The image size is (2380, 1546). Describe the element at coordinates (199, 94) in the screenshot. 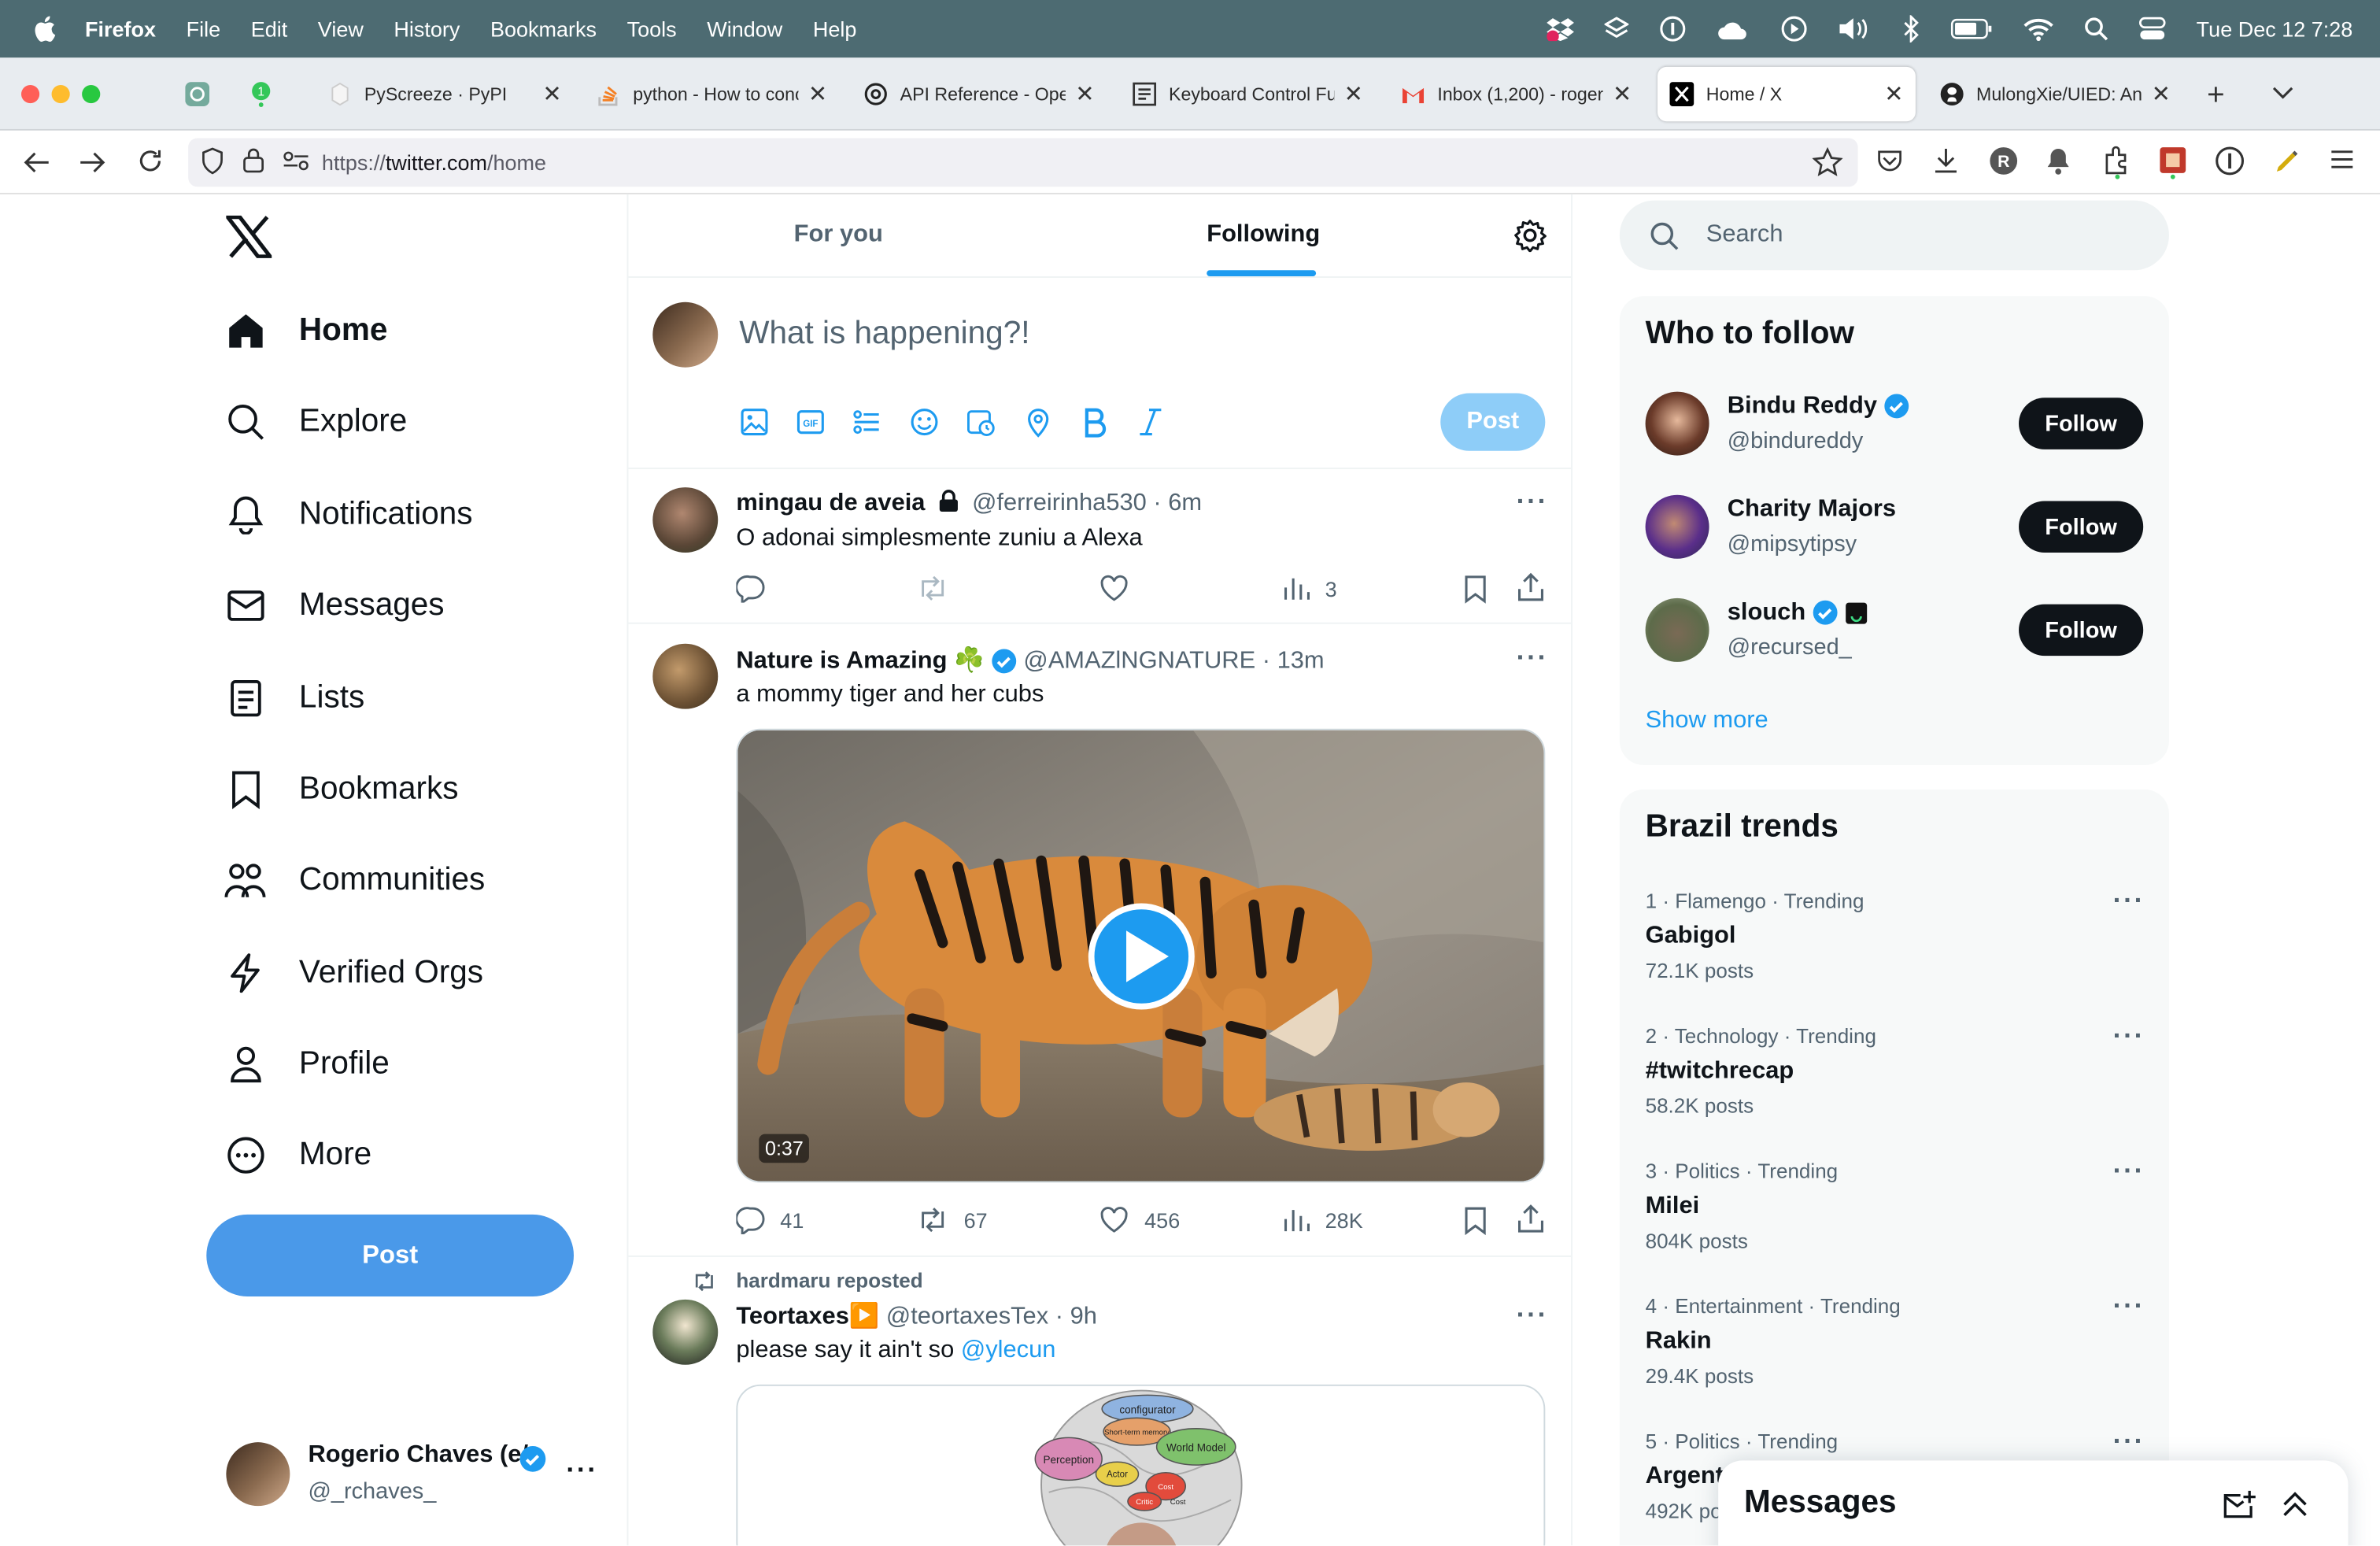

I see `tab-pinned-openai` at that location.